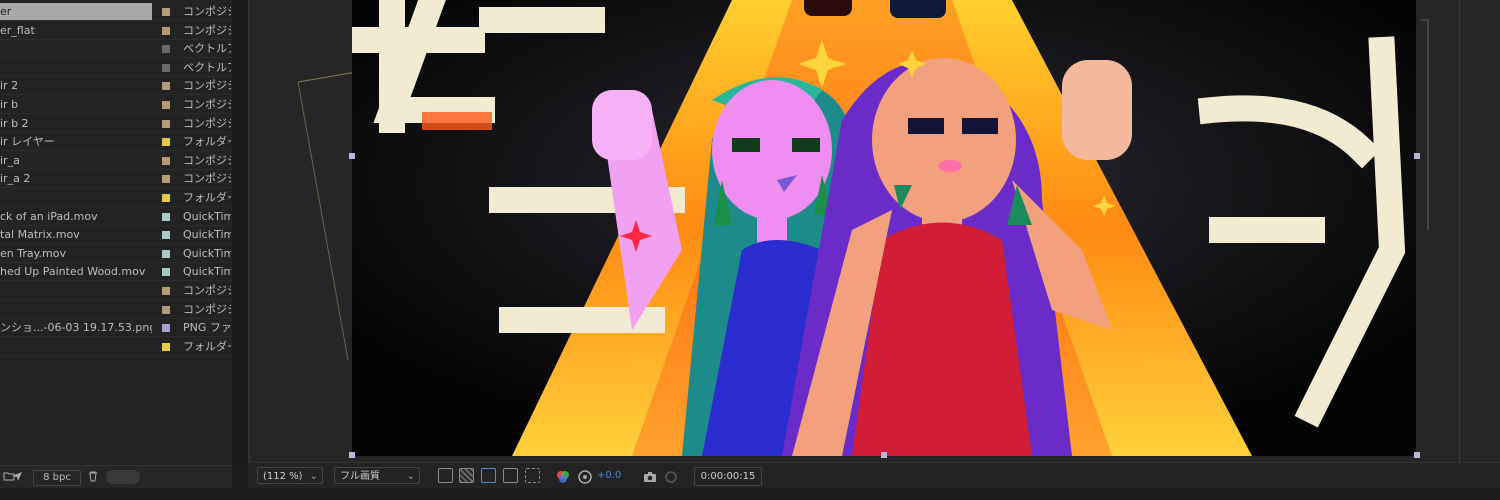  Describe the element at coordinates (445, 475) in the screenshot. I see `region-of-interest-icon` at that location.